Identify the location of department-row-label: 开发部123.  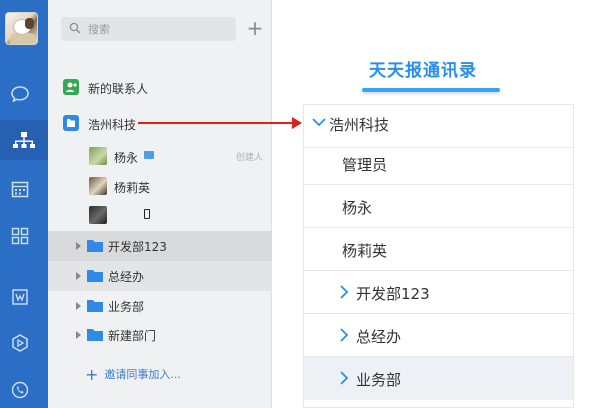
(393, 294).